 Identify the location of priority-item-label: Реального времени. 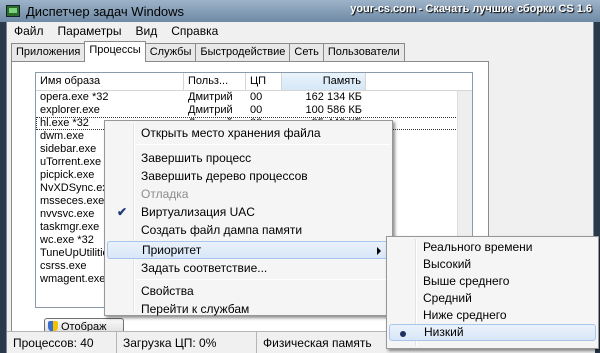
(478, 247).